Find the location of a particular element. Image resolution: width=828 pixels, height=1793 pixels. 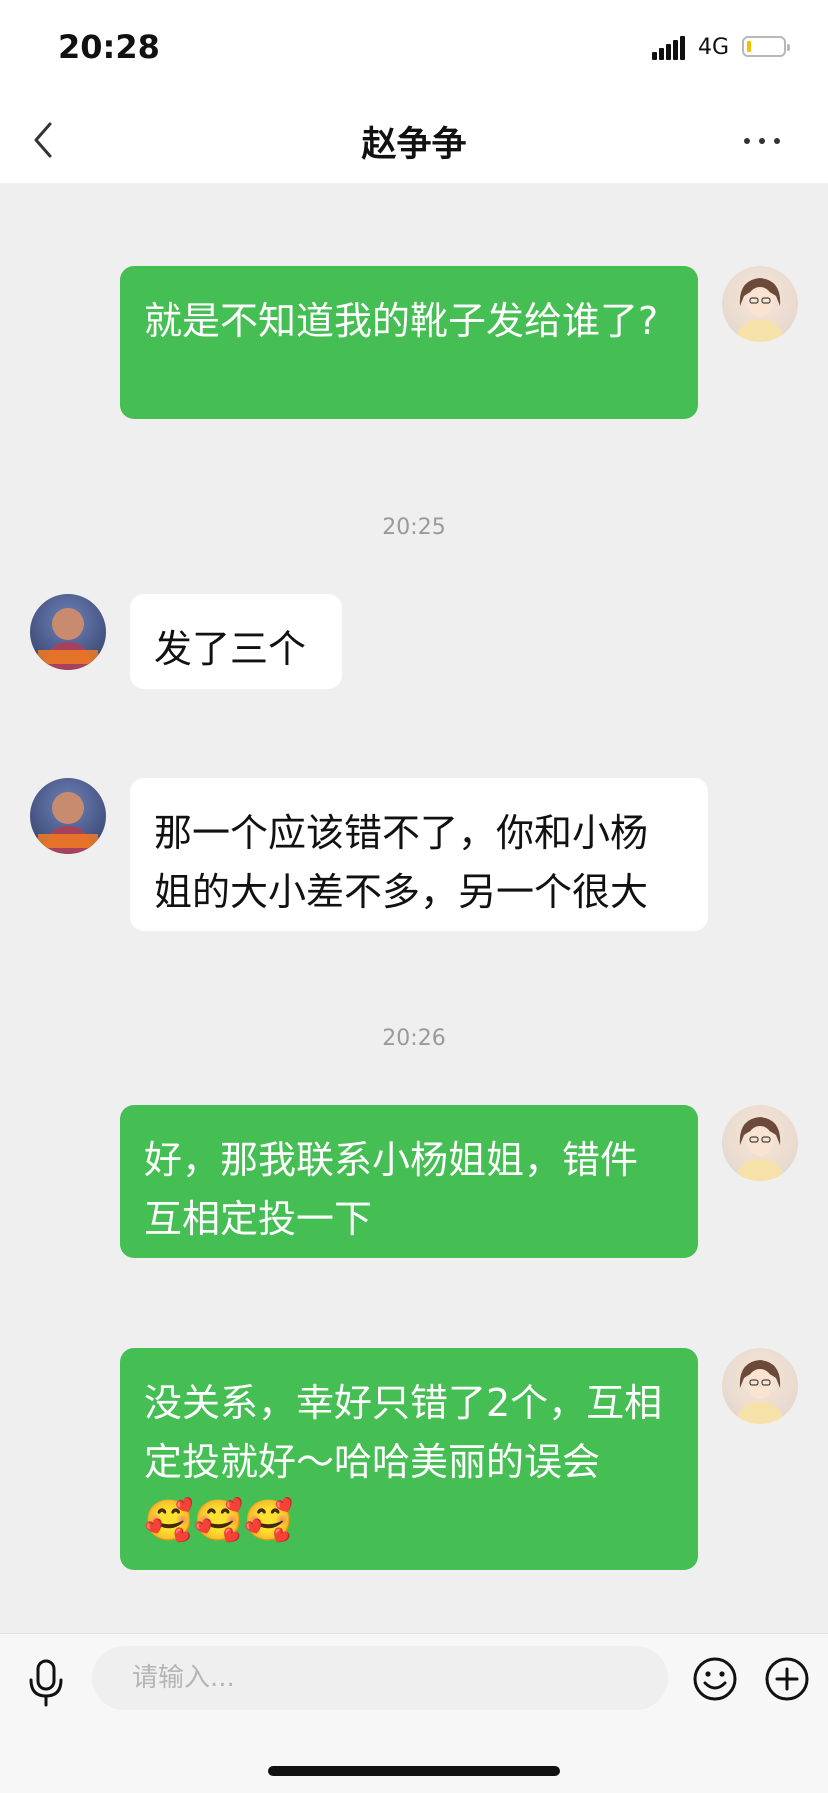

nav-bar: 赵争争 is located at coordinates (414, 141).